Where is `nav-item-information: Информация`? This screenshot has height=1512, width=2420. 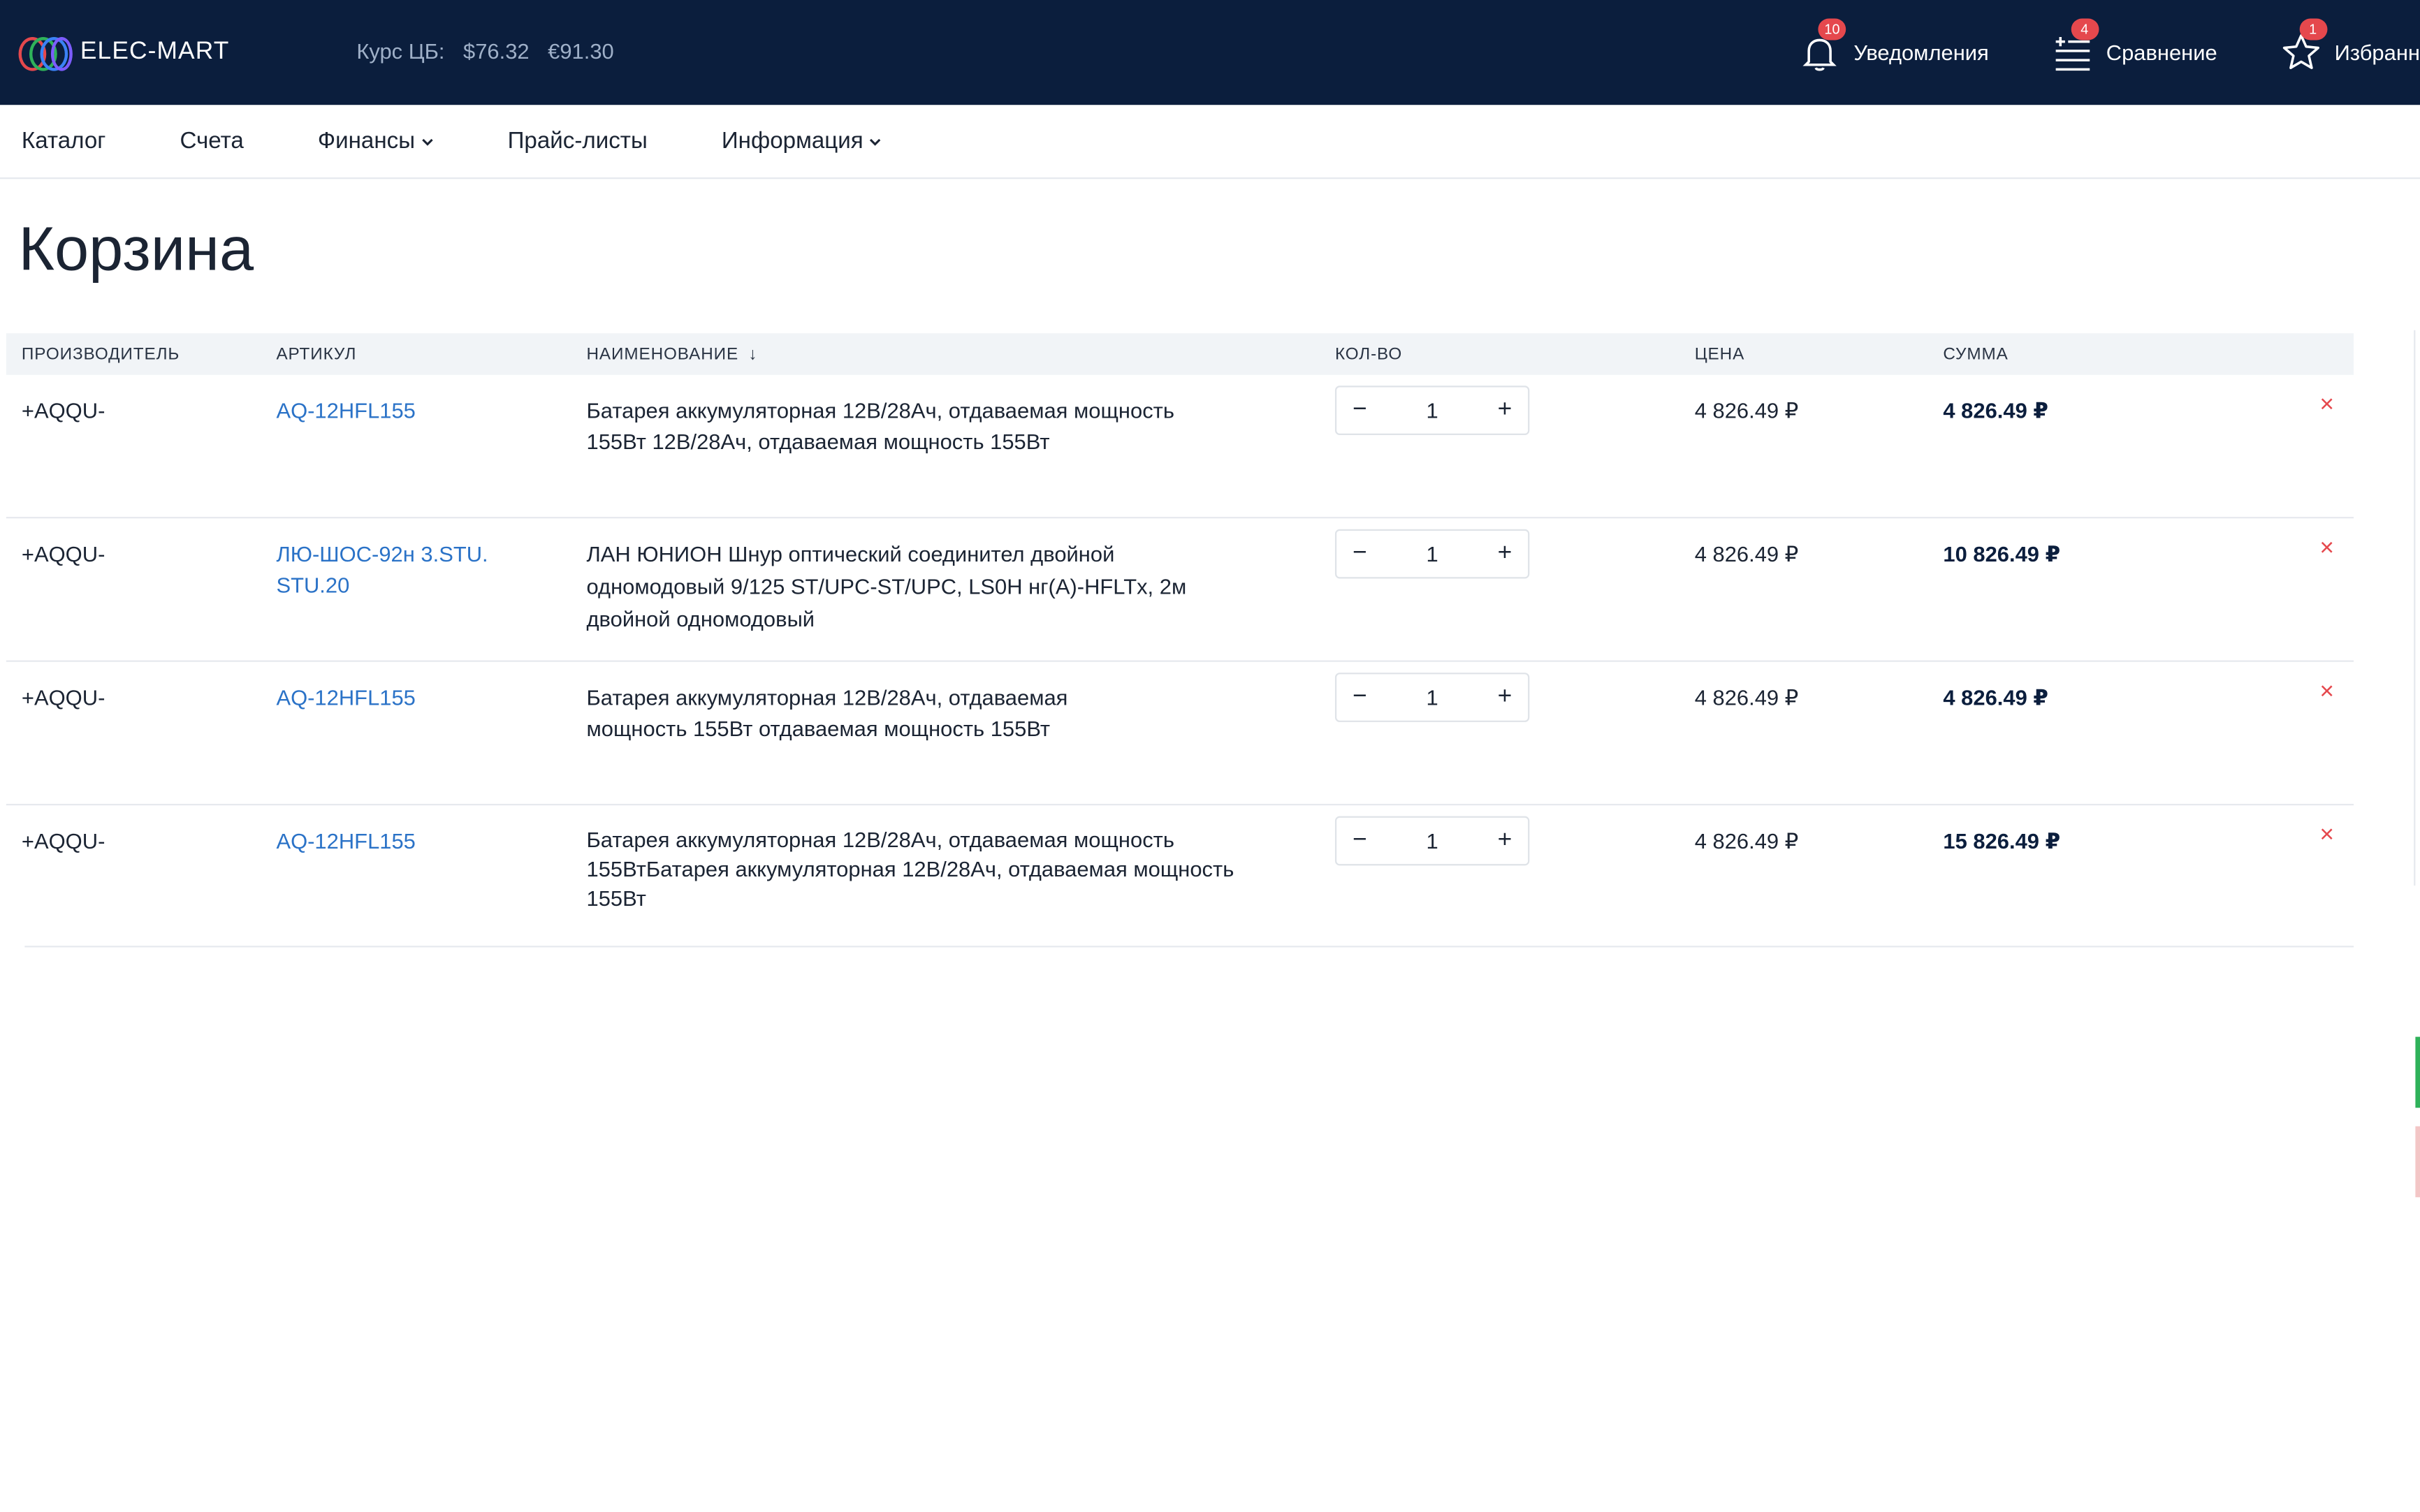
nav-item-information: Информация is located at coordinates (802, 141).